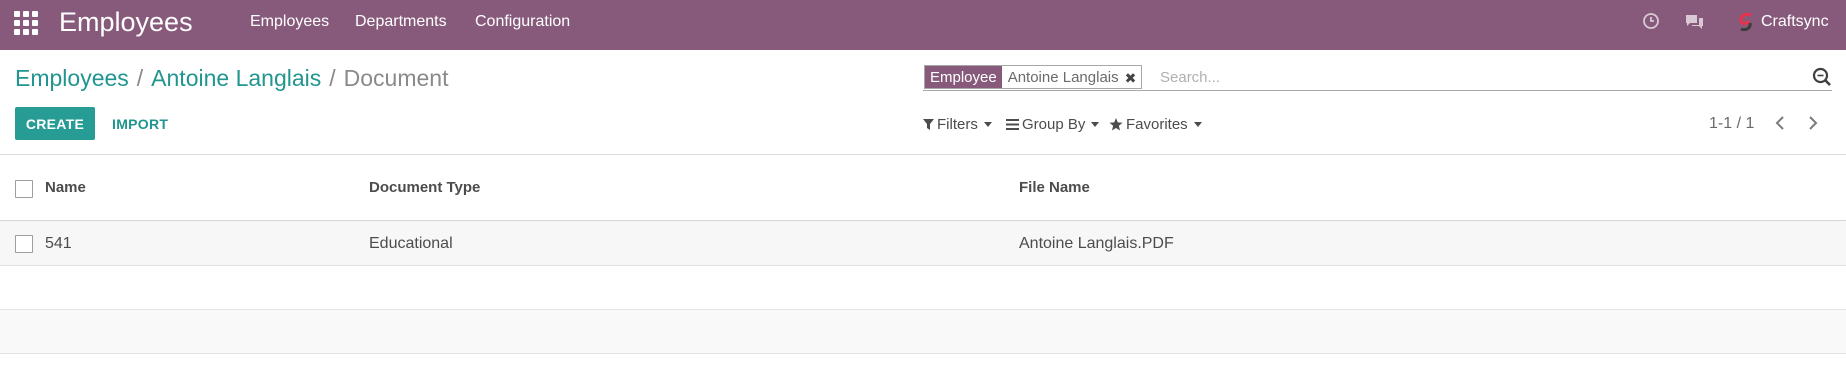  What do you see at coordinates (1116, 124) in the screenshot?
I see `star-icon` at bounding box center [1116, 124].